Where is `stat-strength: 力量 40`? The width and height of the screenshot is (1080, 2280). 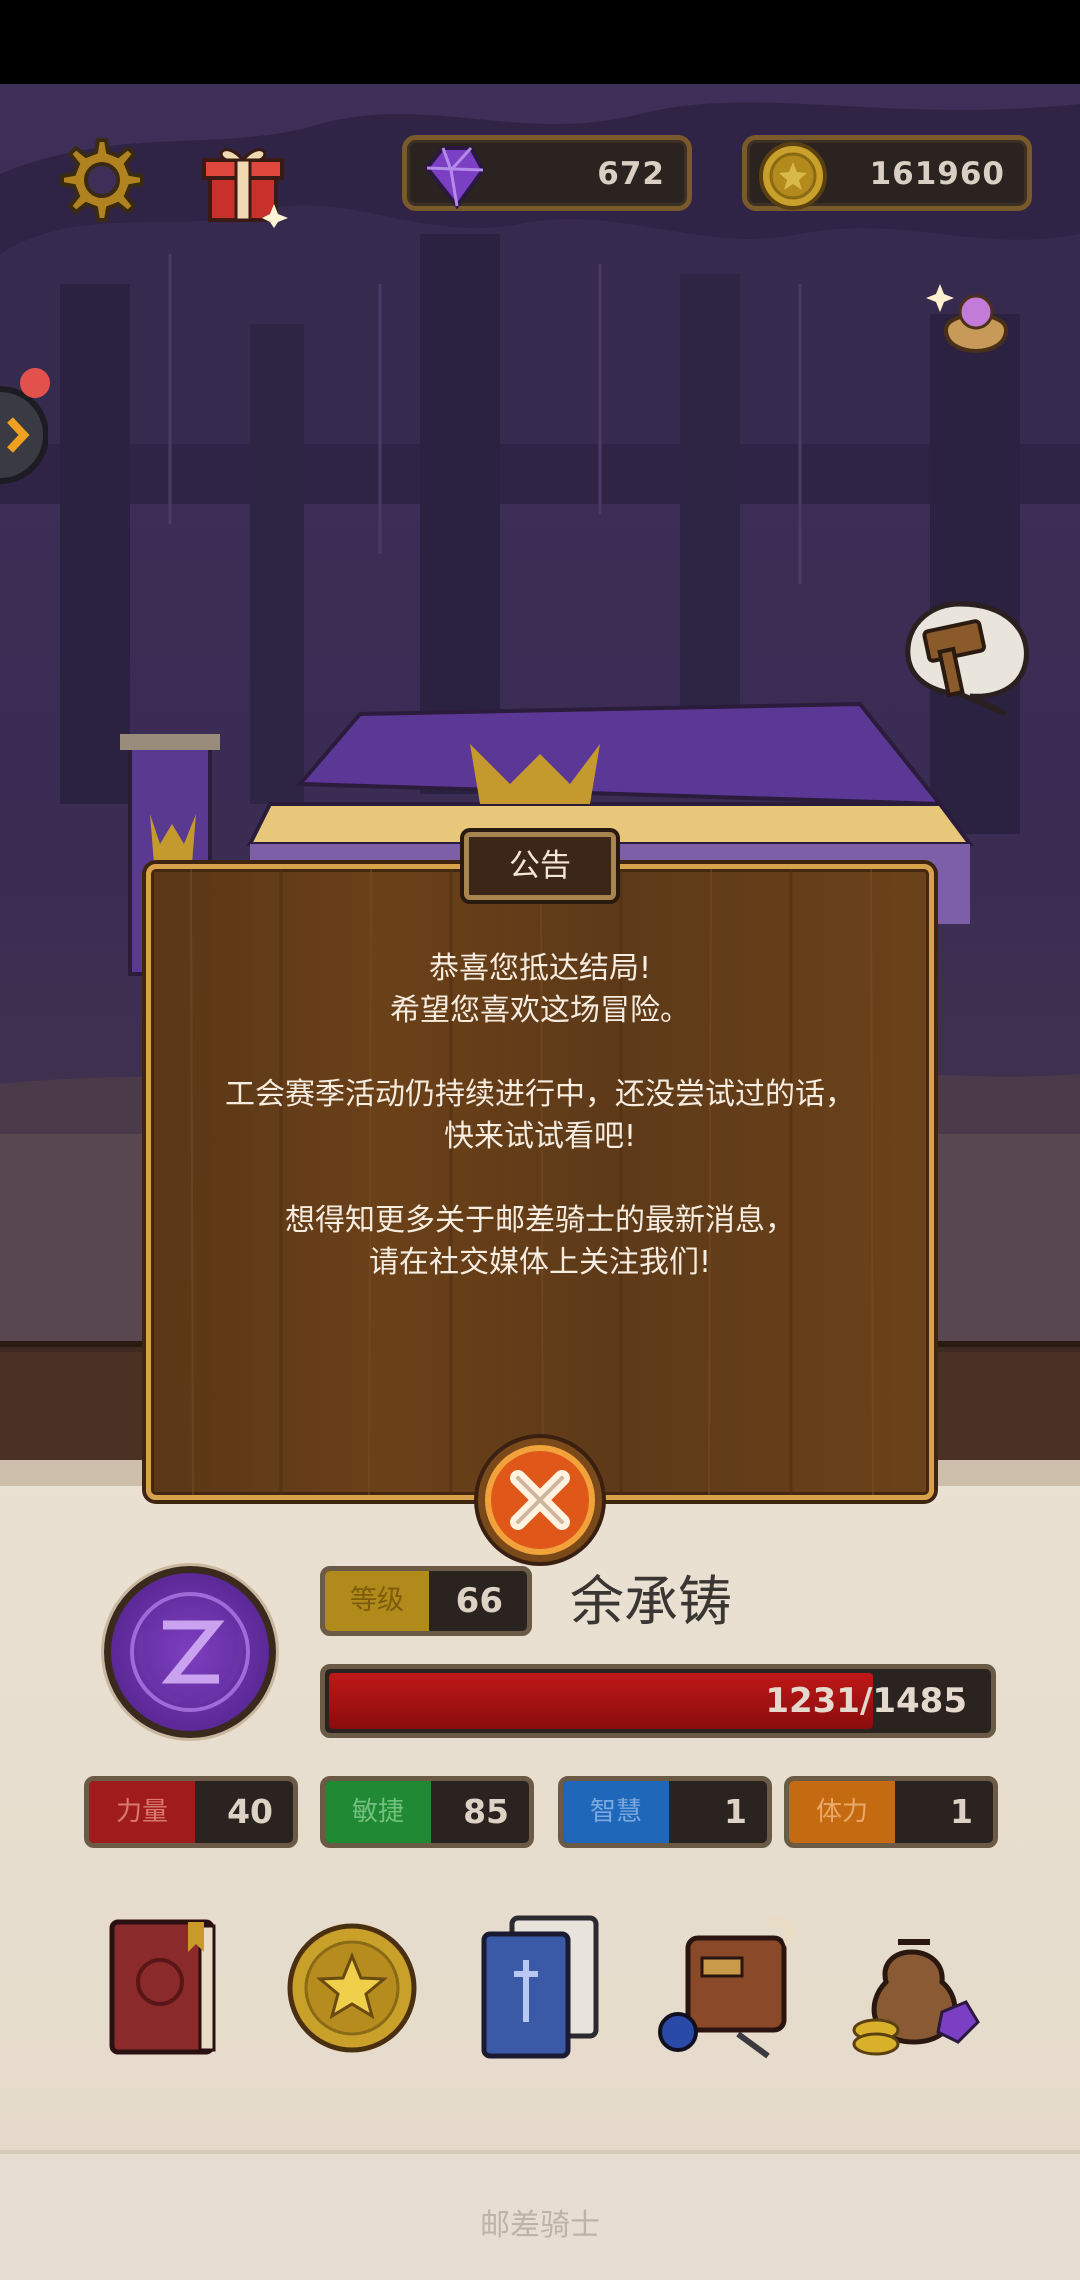
stat-strength: 力量 40 is located at coordinates (191, 1812).